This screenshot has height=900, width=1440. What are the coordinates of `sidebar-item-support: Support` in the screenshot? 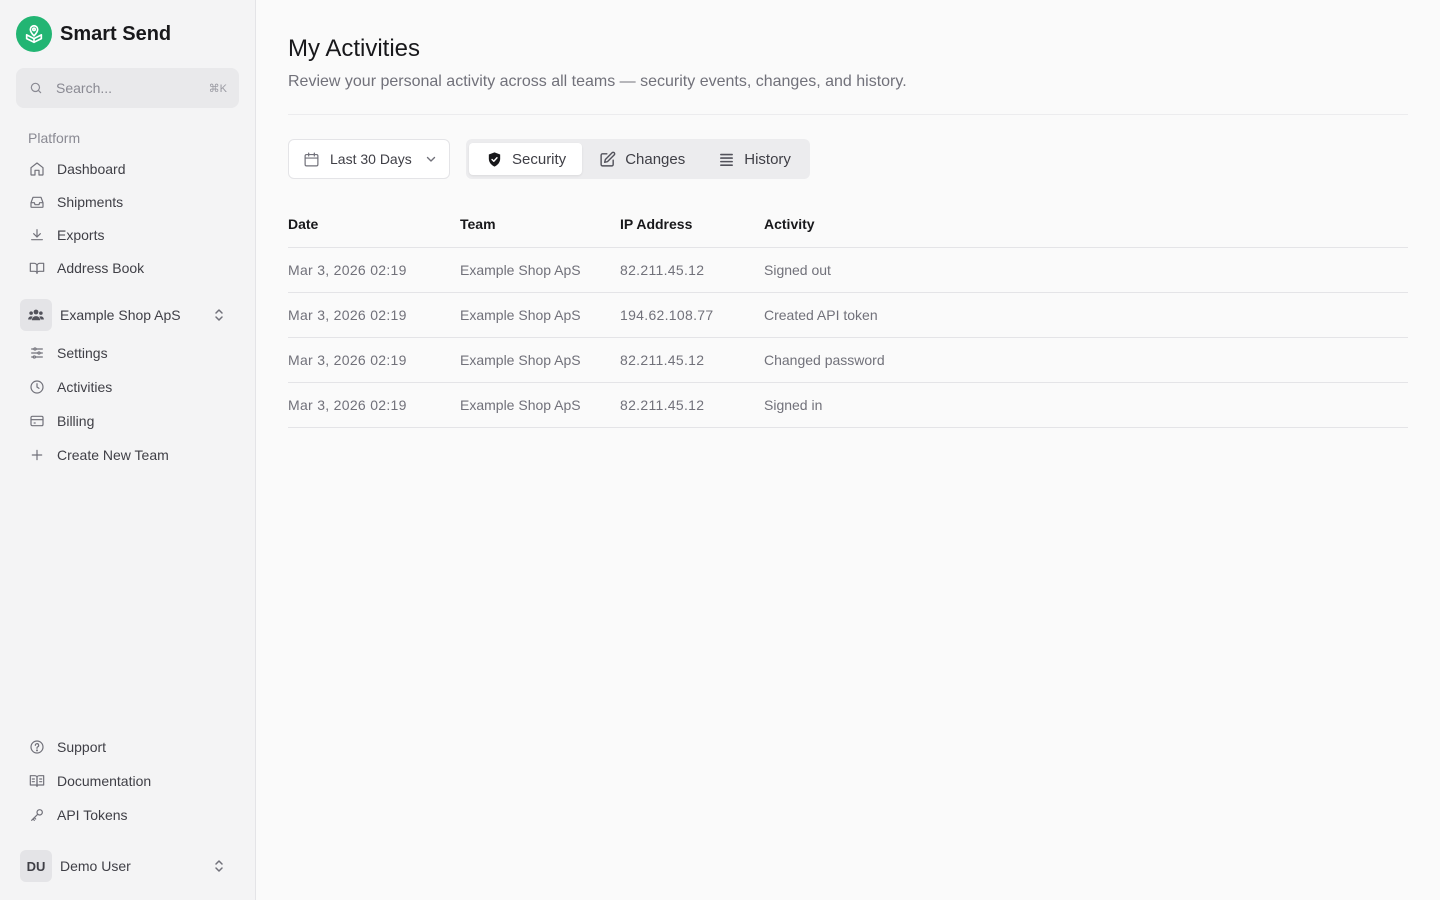 It's located at (127, 747).